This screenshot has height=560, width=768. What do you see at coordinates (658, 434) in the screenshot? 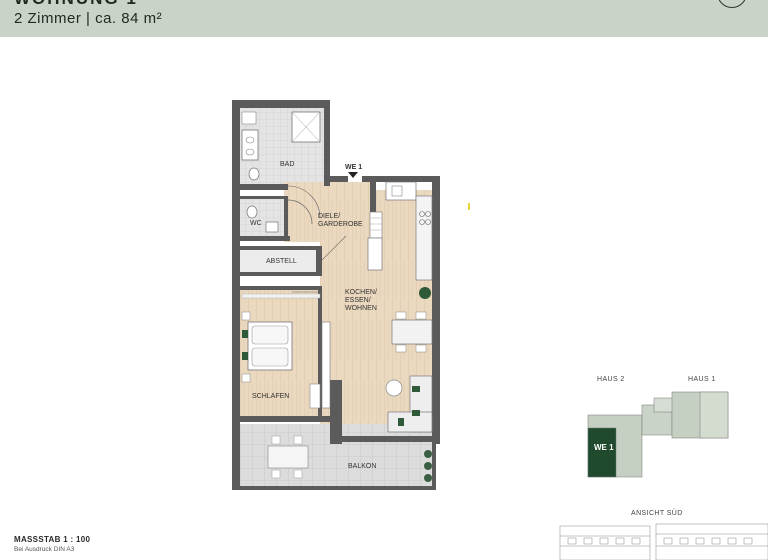
I see `site-plan` at bounding box center [658, 434].